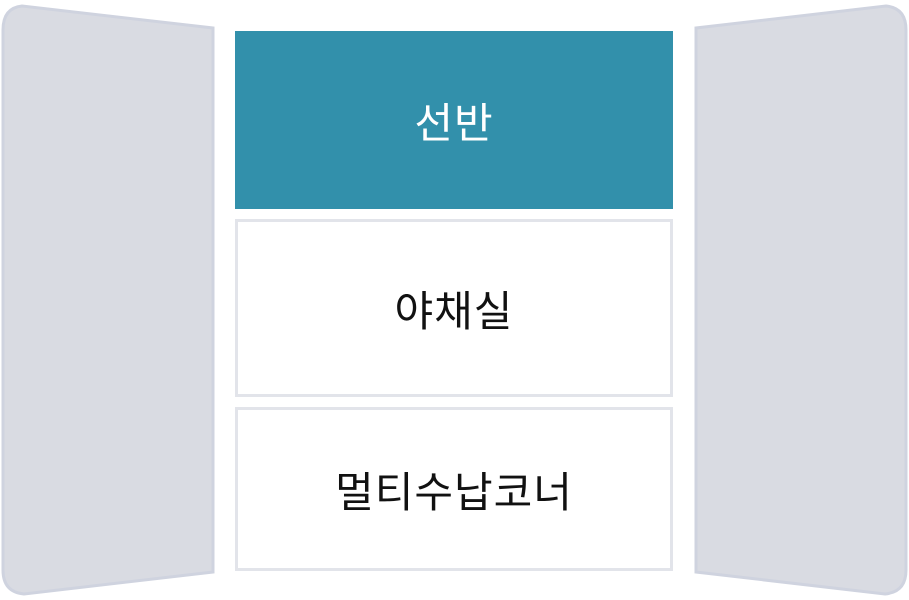 This screenshot has height=600, width=909. I want to click on section-shelf: 선반, so click(454, 120).